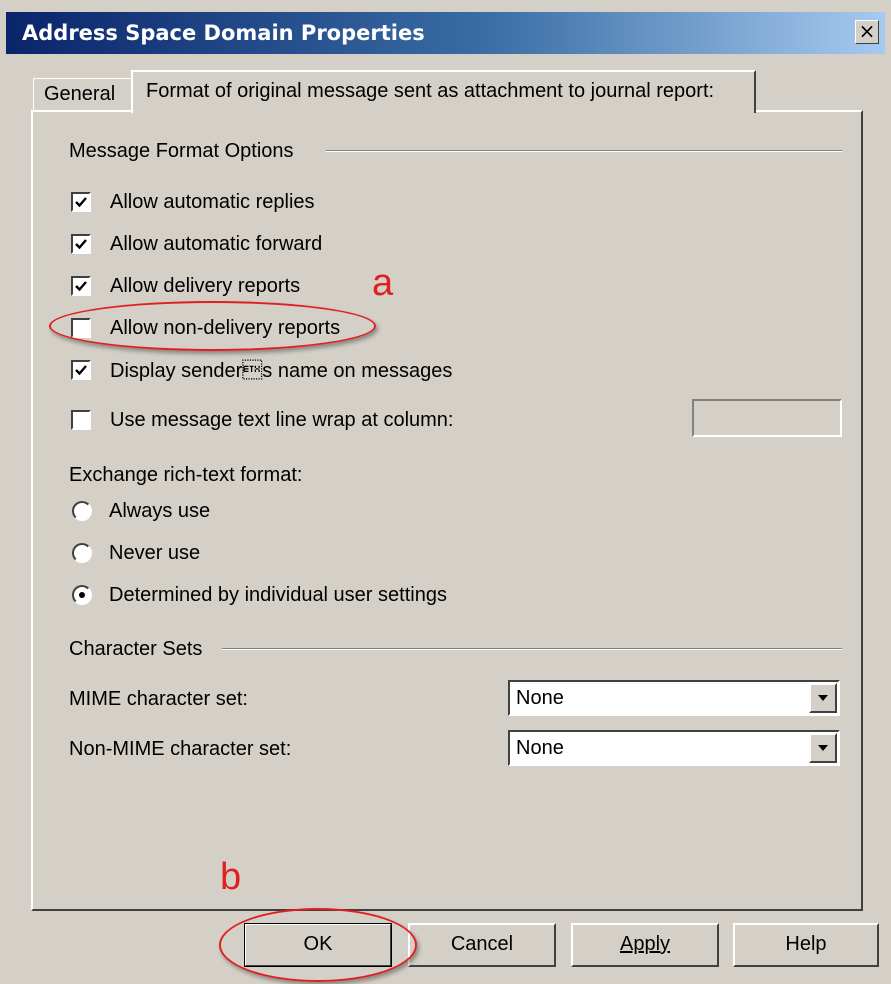 The width and height of the screenshot is (891, 984). Describe the element at coordinates (181, 151) in the screenshot. I see `message-format-group-label: Message Format Options` at that location.